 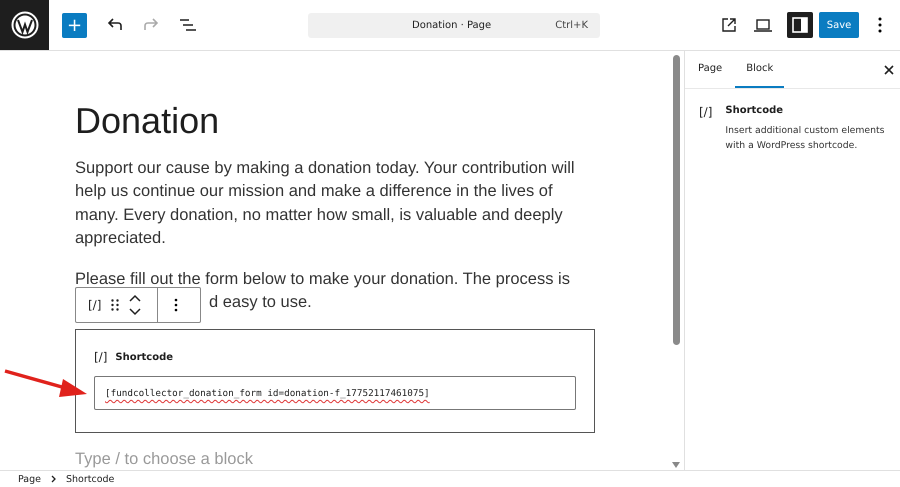 I want to click on list-view-icon, so click(x=188, y=25).